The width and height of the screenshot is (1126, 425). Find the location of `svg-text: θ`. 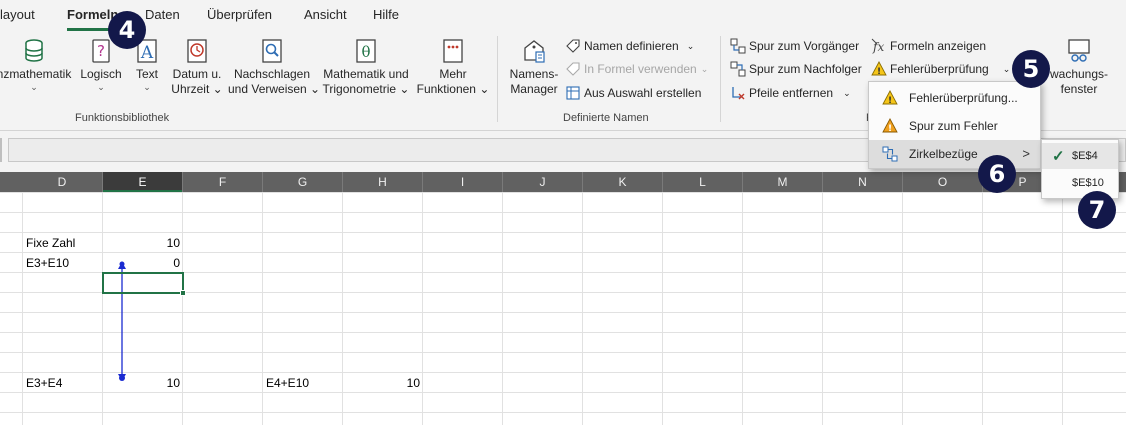

svg-text: θ is located at coordinates (365, 52).